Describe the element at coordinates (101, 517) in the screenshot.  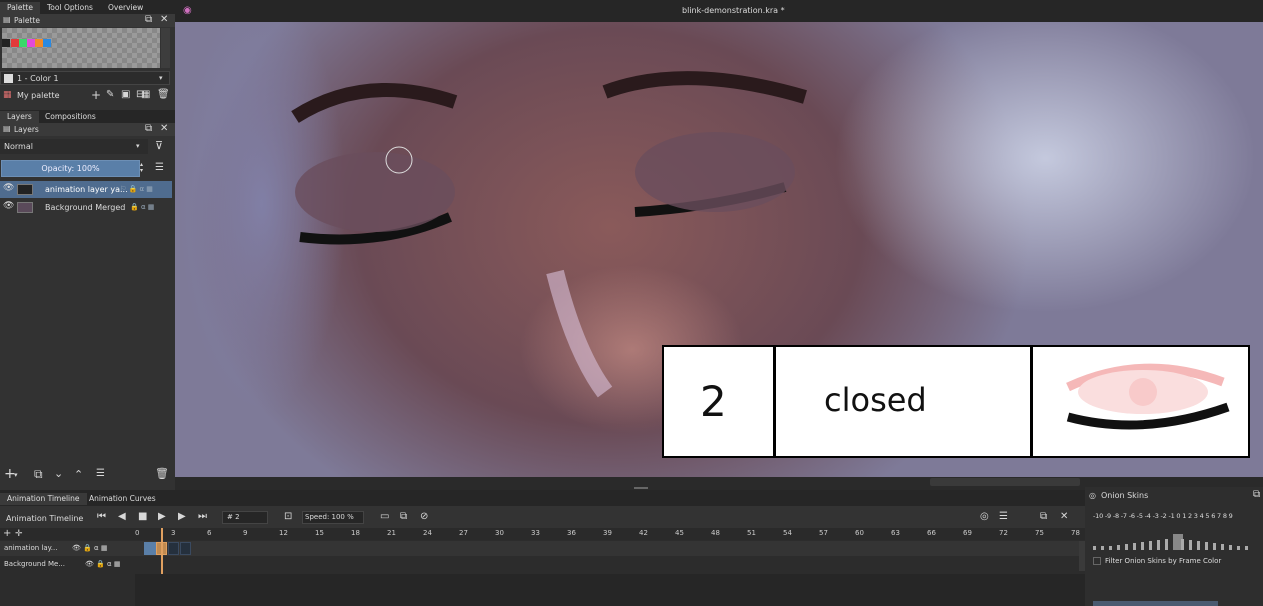
I see `first-frame-icon: ⏮` at that location.